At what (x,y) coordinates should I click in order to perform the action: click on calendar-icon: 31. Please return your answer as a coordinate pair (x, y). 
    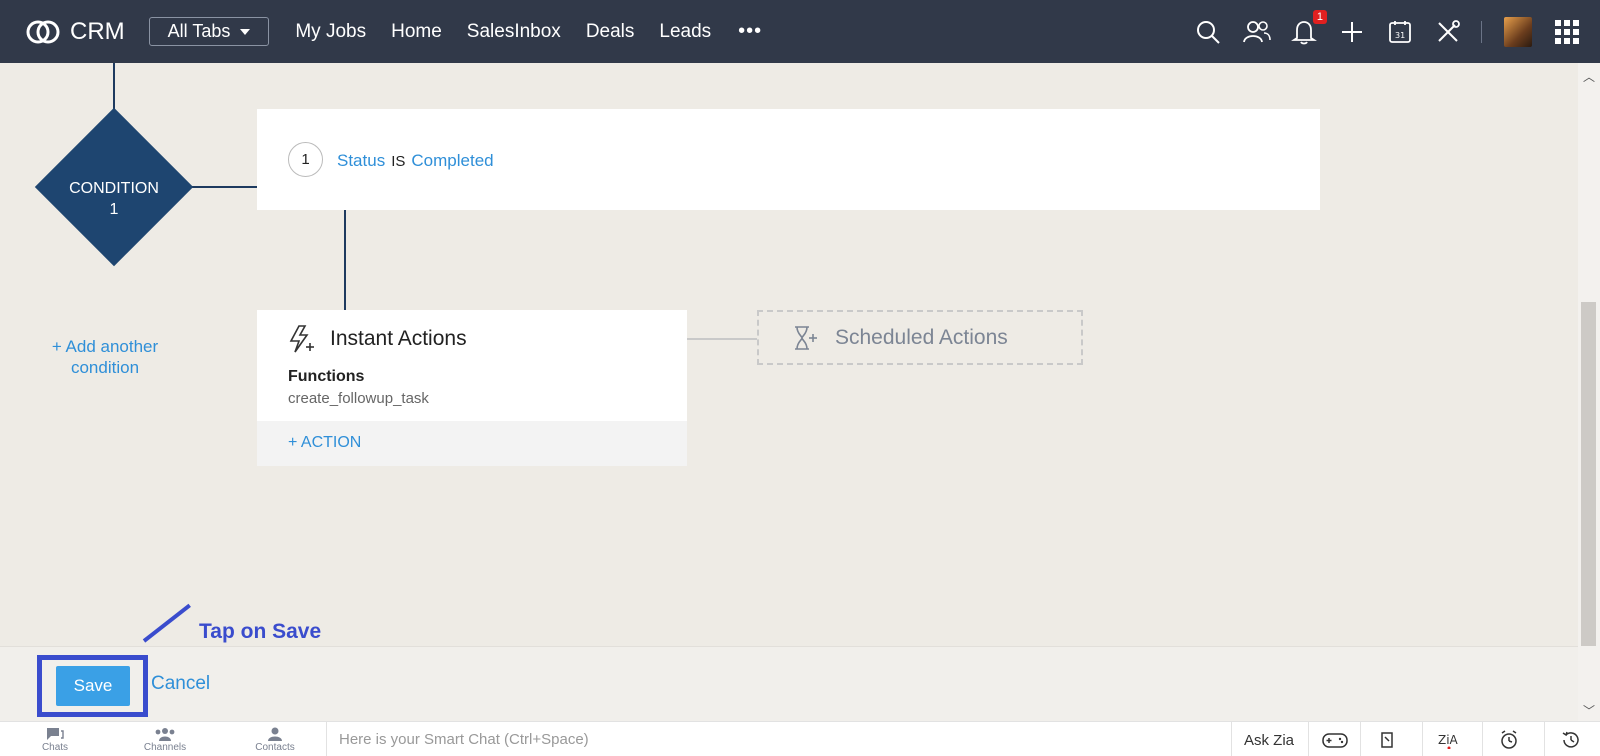
    Looking at the image, I should click on (1400, 32).